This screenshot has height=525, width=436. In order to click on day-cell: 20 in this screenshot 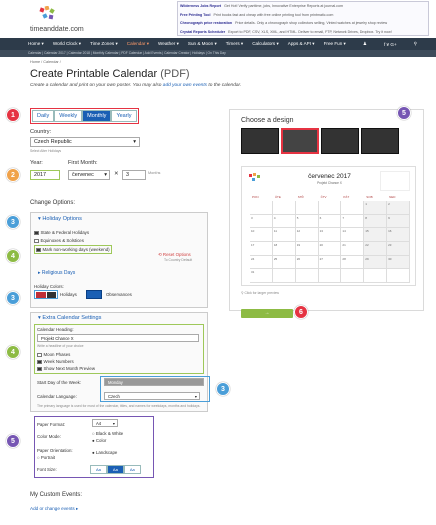, I will do `click(330, 249)`.